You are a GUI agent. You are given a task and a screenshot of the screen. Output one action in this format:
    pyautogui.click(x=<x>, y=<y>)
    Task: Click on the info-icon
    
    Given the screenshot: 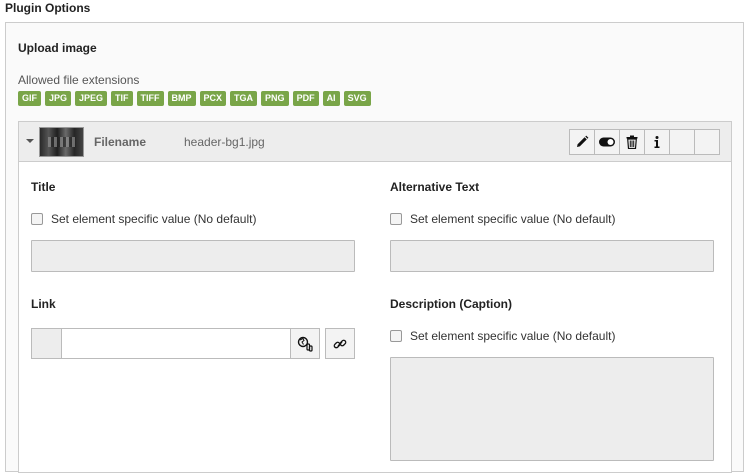 What is the action you would take?
    pyautogui.click(x=657, y=142)
    